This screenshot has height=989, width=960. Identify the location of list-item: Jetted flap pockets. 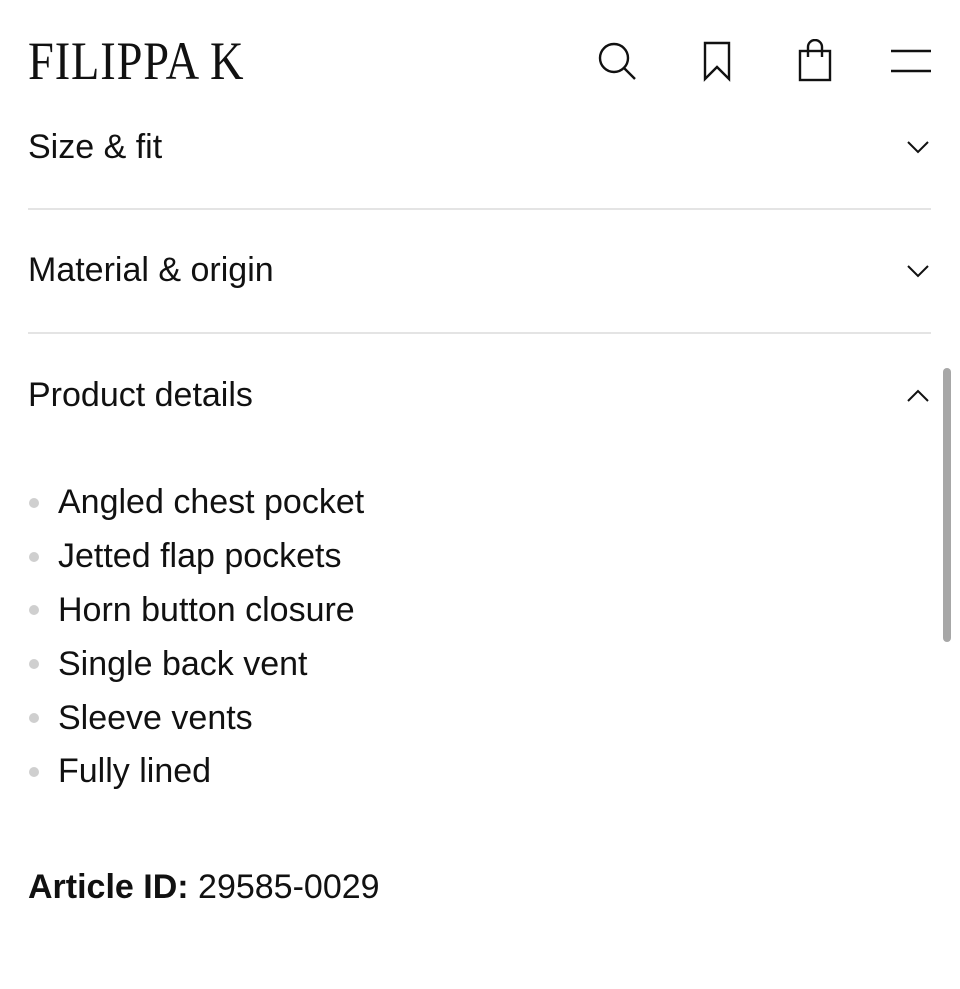
(196, 557).